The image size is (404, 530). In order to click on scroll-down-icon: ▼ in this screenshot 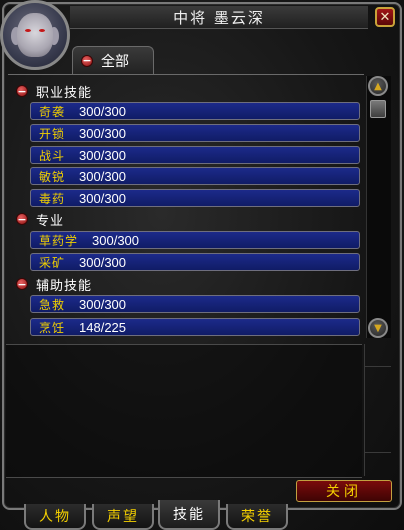, I will do `click(378, 328)`.